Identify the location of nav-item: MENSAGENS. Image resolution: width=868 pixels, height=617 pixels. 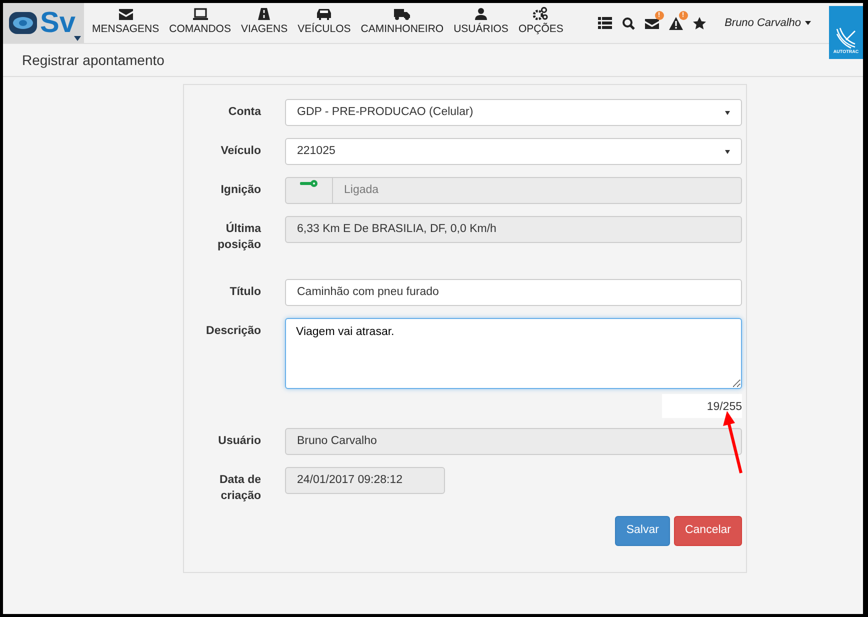
(124, 23).